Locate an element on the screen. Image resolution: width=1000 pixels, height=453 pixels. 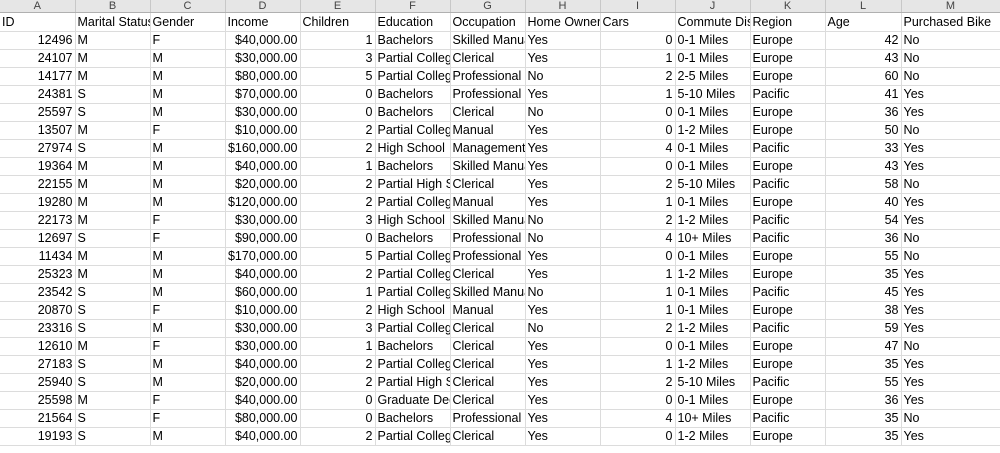
cell-income: $30,000.00 is located at coordinates (263, 220).